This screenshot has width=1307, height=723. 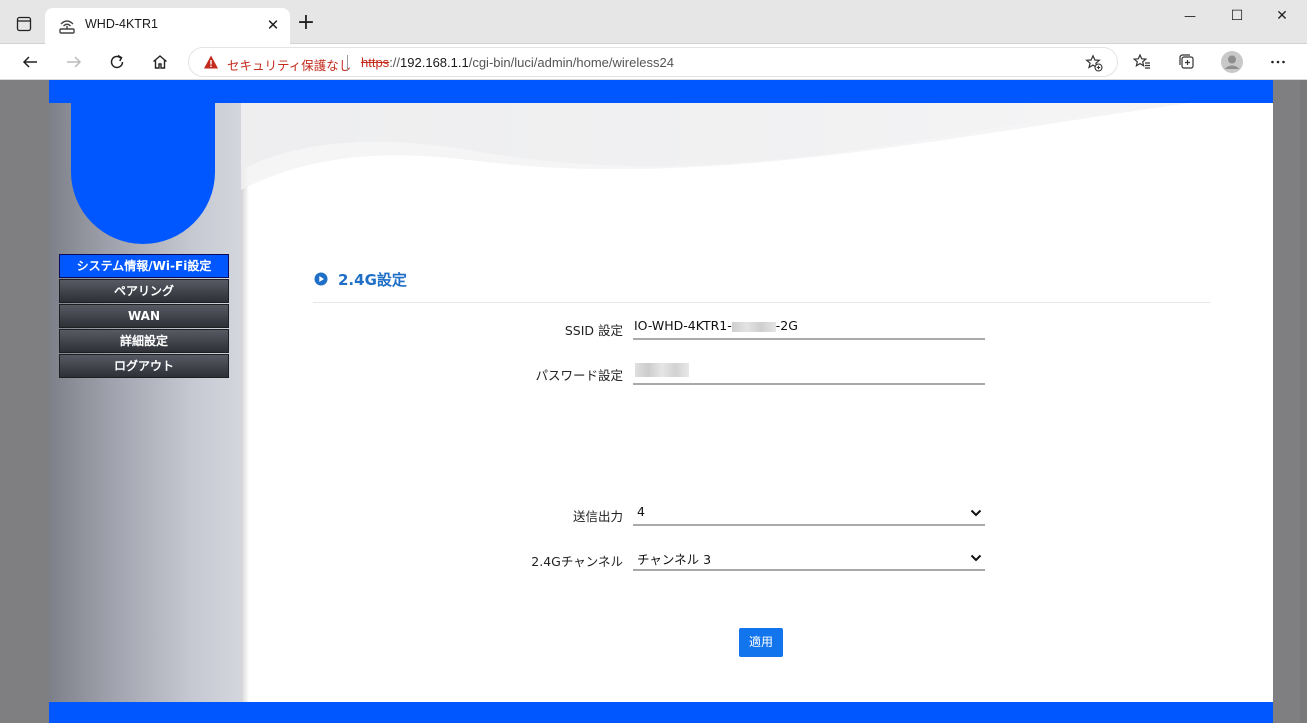 What do you see at coordinates (597, 516) in the screenshot?
I see `tx-power-label: 送信出力` at bounding box center [597, 516].